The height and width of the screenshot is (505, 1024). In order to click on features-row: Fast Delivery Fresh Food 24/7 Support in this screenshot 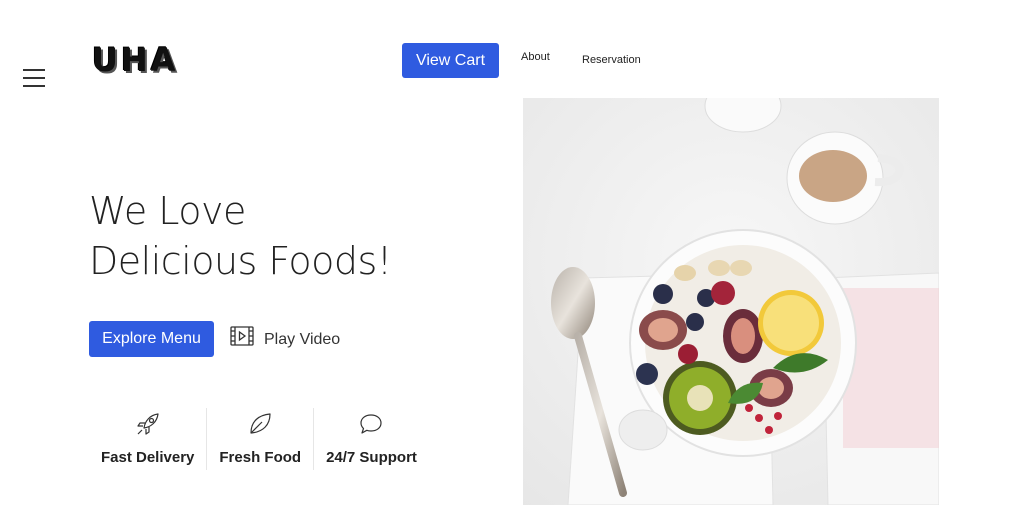, I will do `click(259, 439)`.